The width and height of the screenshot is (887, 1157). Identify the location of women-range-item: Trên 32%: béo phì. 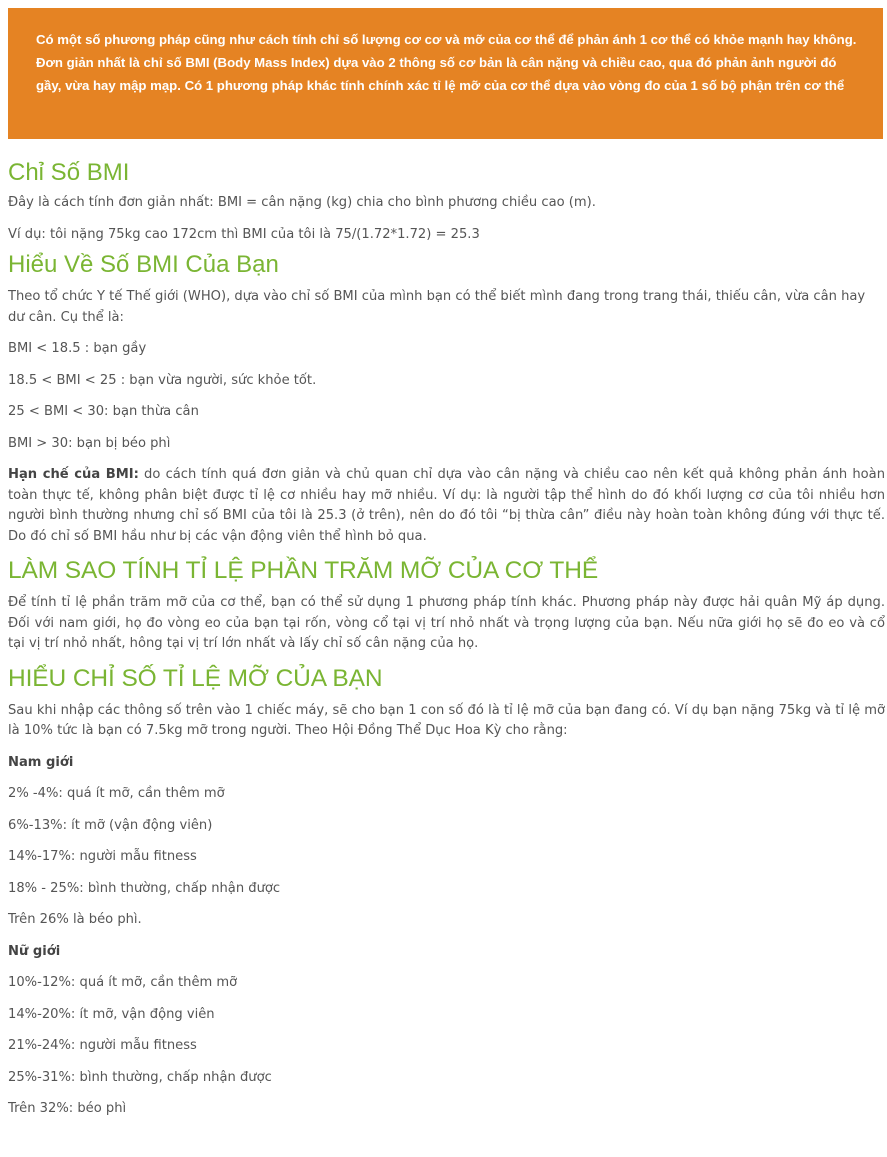
(67, 1108).